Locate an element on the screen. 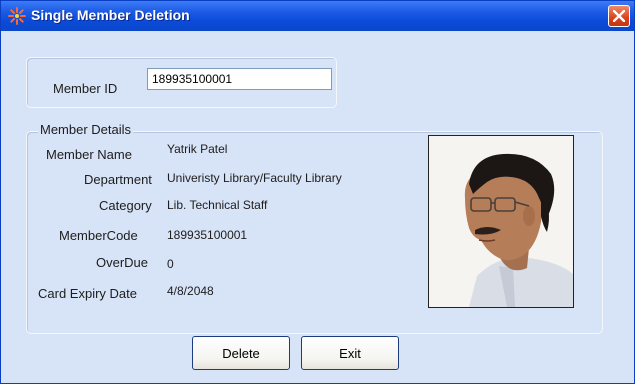 Image resolution: width=637 pixels, height=386 pixels. member-id-label: Member ID is located at coordinates (85, 88).